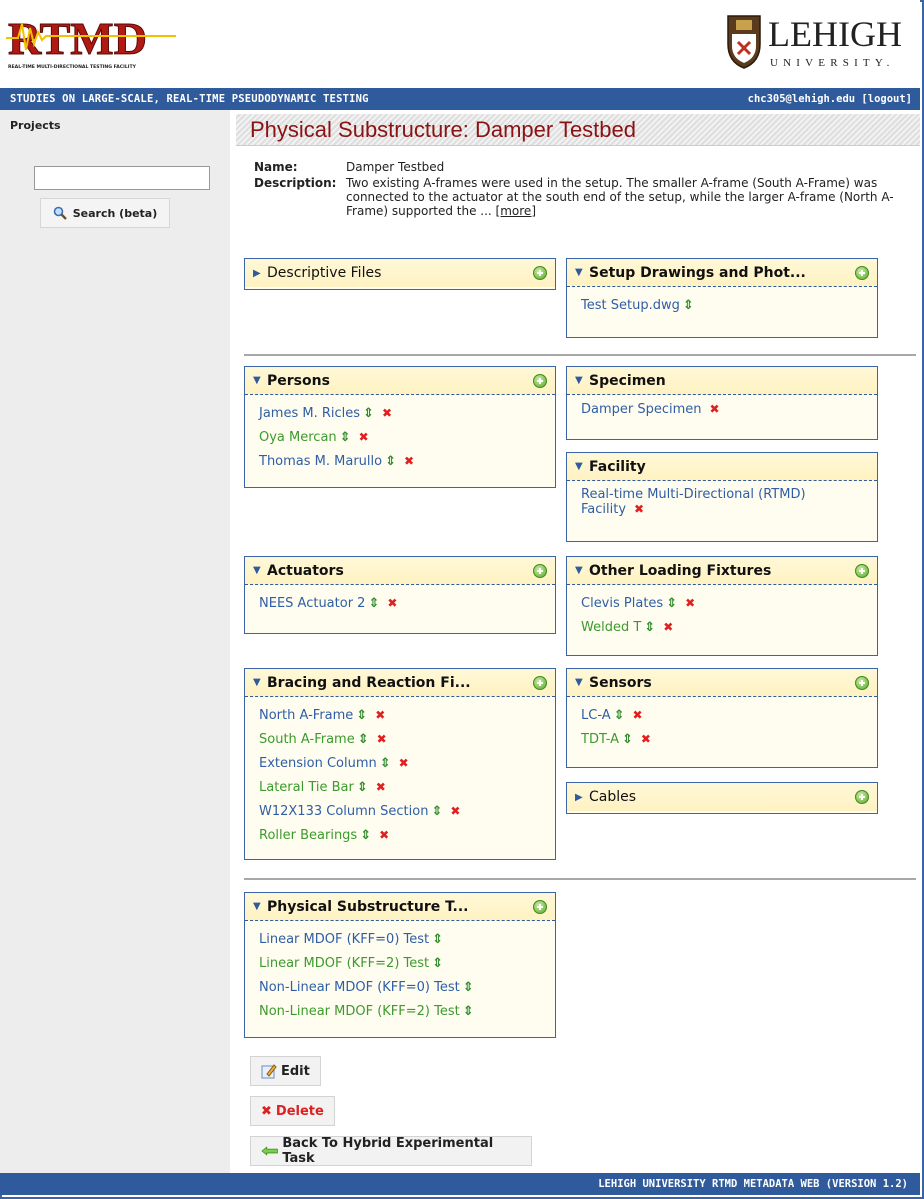  Describe the element at coordinates (318, 763) in the screenshot. I see `item-link: Extension Column` at that location.